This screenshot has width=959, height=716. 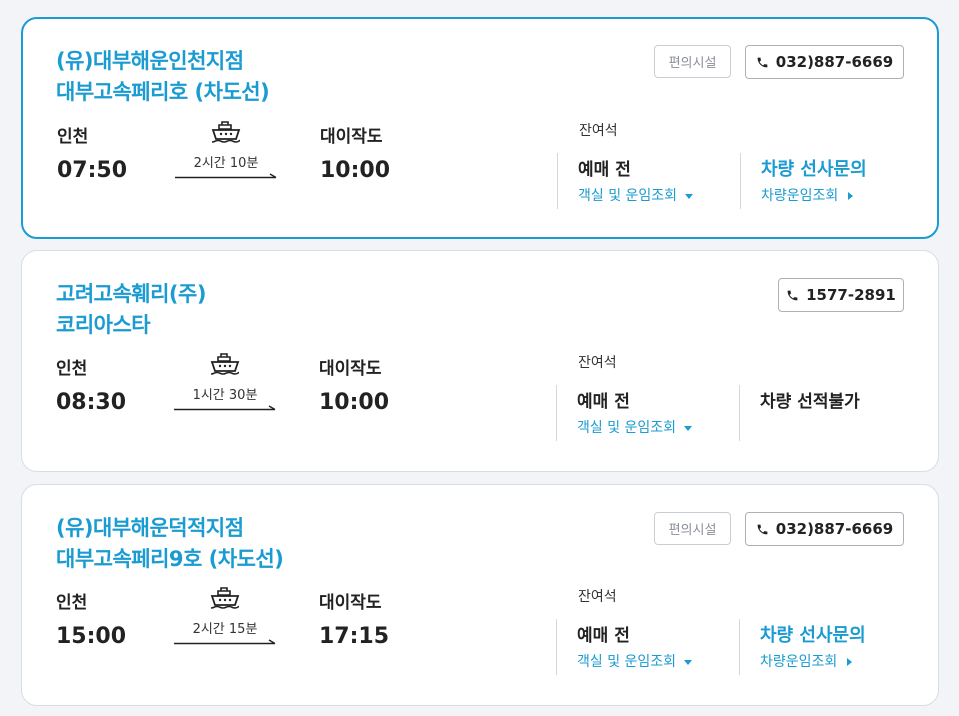 I want to click on company-name: (유)대부해운덕적지점, so click(x=150, y=528).